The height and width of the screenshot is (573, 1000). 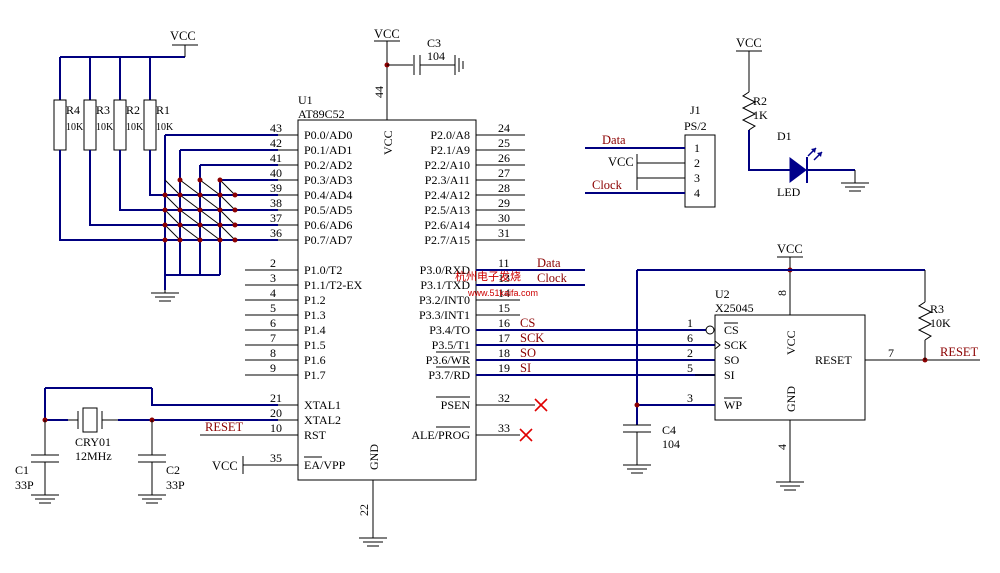 I want to click on u1-pin-name: ALE/PROG, so click(x=440, y=435).